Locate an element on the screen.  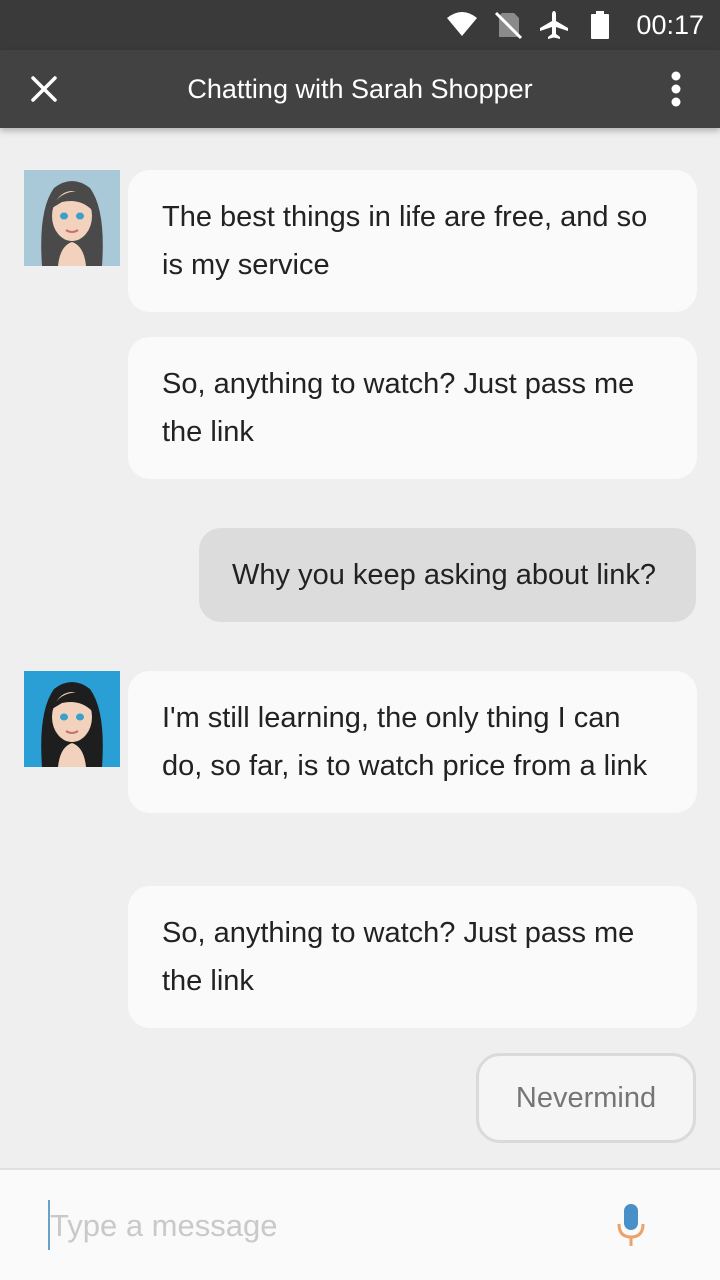
status-bar: 00:17 is located at coordinates (360, 25).